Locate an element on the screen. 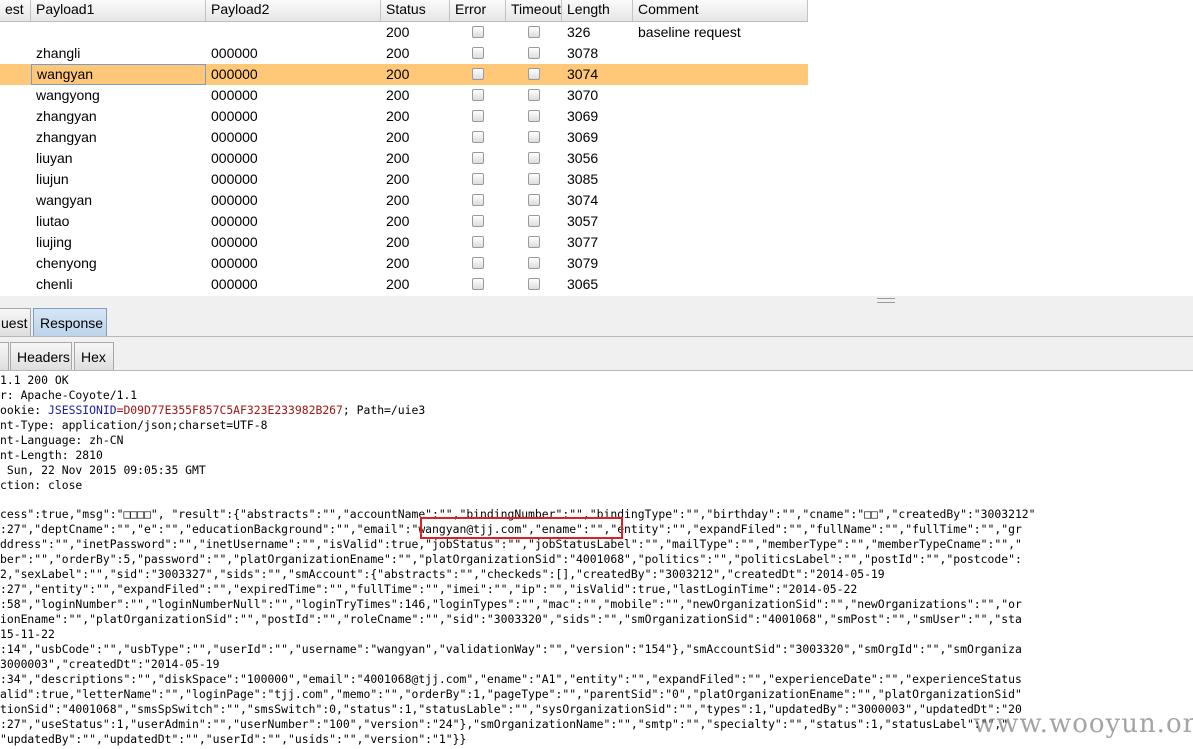 Image resolution: width=1193 pixels, height=749 pixels. cell-length: 3077 is located at coordinates (583, 242).